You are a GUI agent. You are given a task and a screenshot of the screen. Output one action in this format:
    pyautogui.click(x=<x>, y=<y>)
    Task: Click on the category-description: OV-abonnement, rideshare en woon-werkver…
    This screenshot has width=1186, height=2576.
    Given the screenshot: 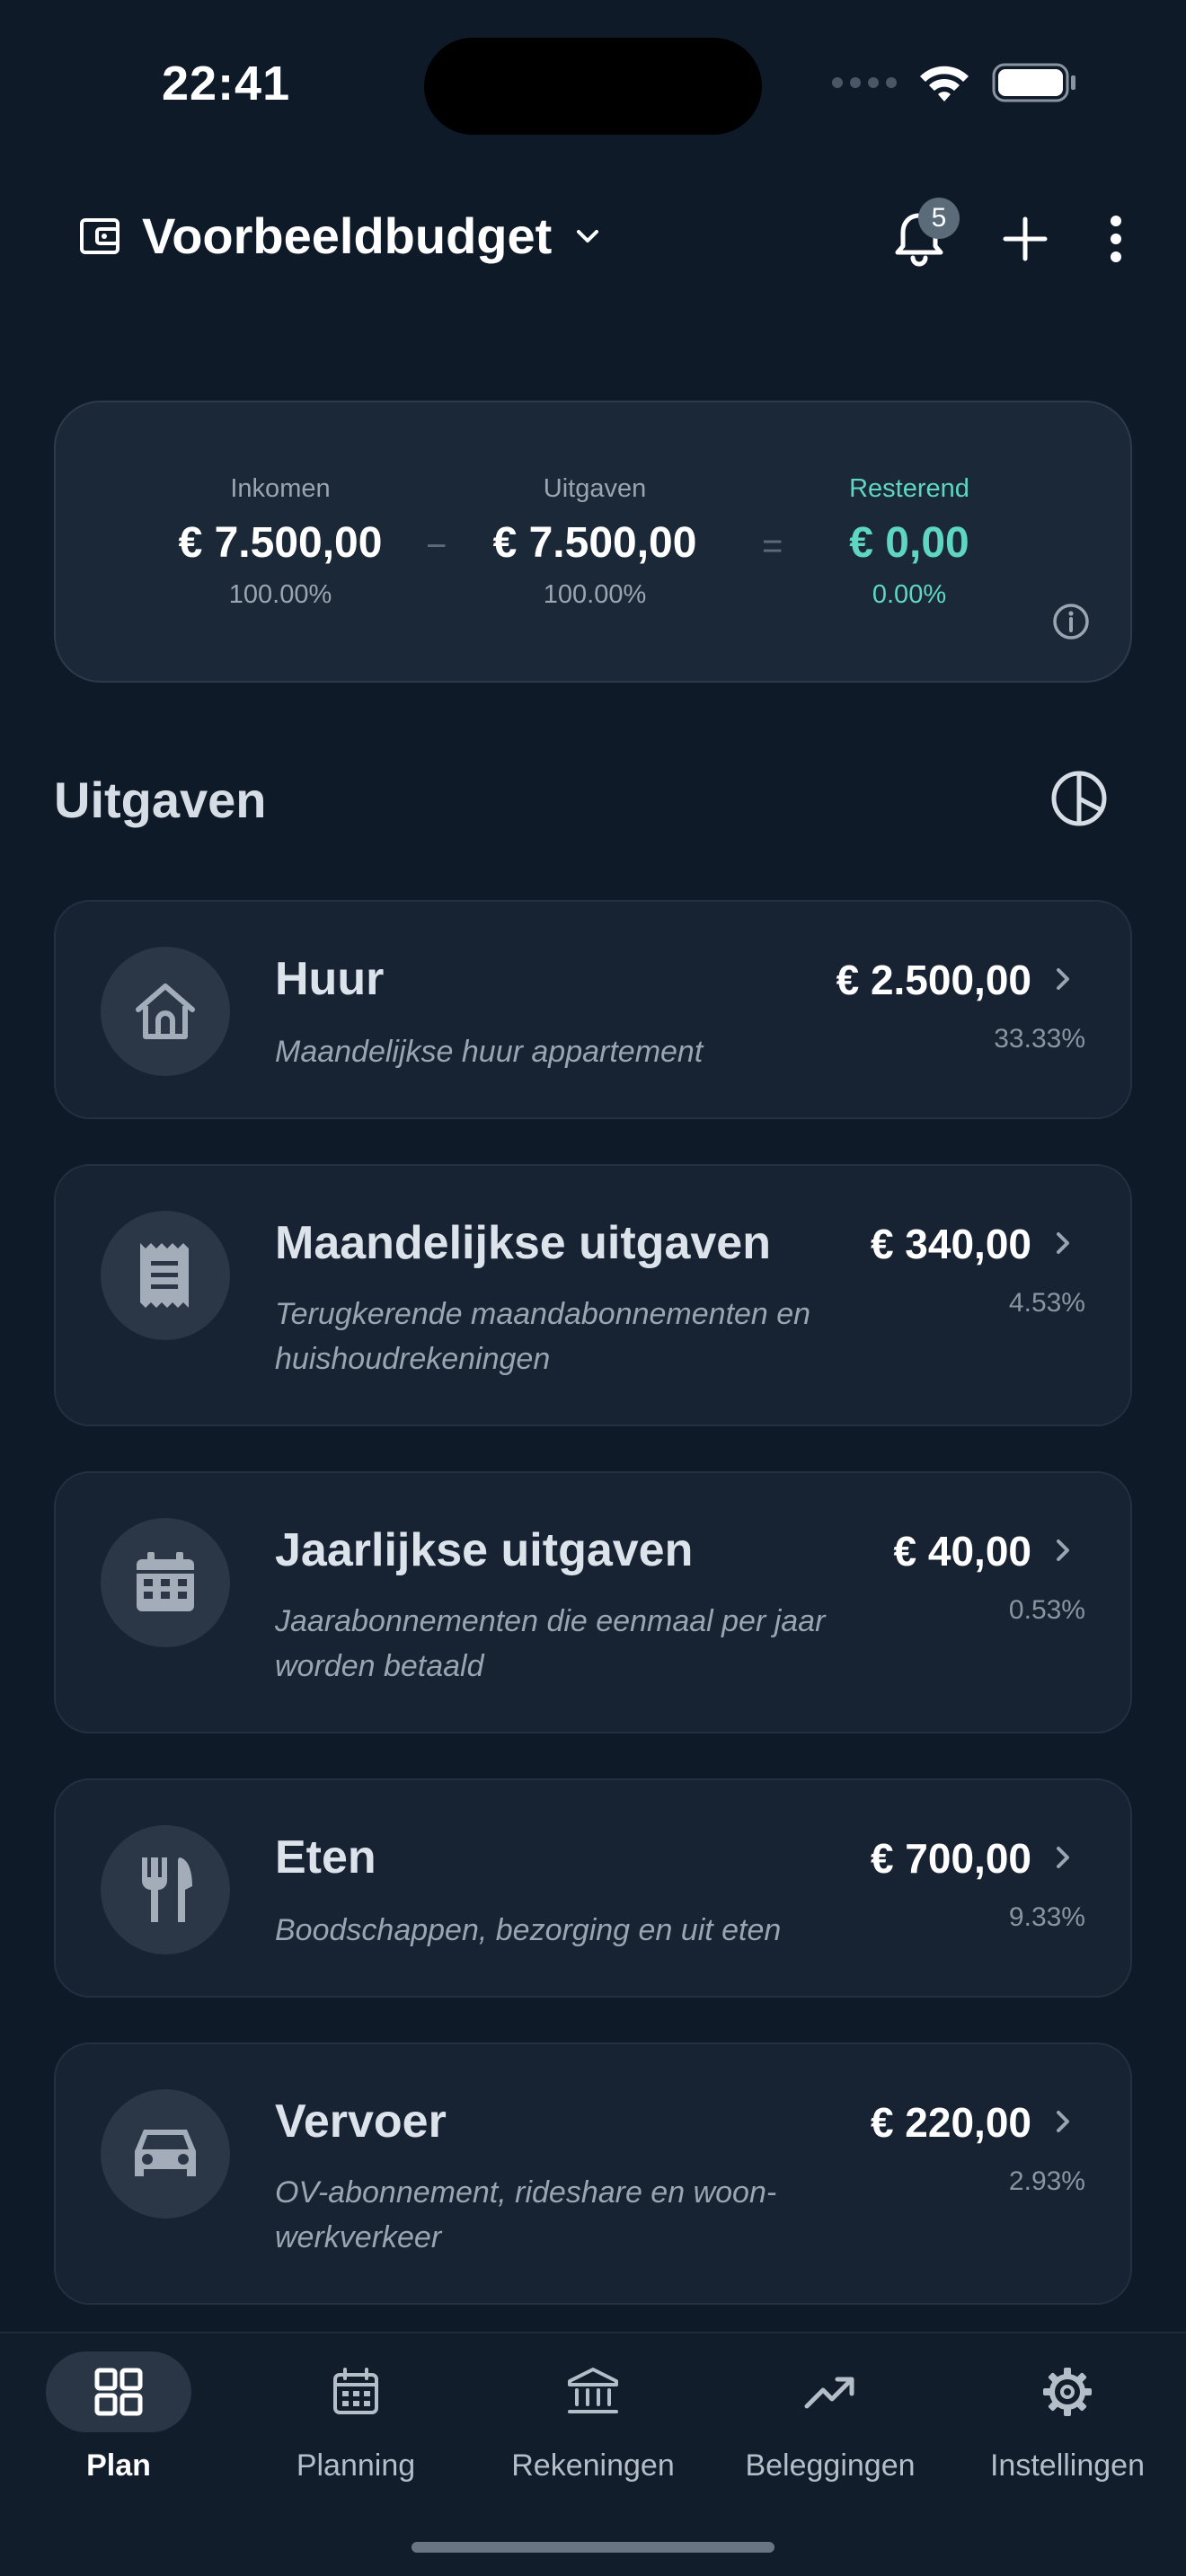 What is the action you would take?
    pyautogui.click(x=526, y=2214)
    